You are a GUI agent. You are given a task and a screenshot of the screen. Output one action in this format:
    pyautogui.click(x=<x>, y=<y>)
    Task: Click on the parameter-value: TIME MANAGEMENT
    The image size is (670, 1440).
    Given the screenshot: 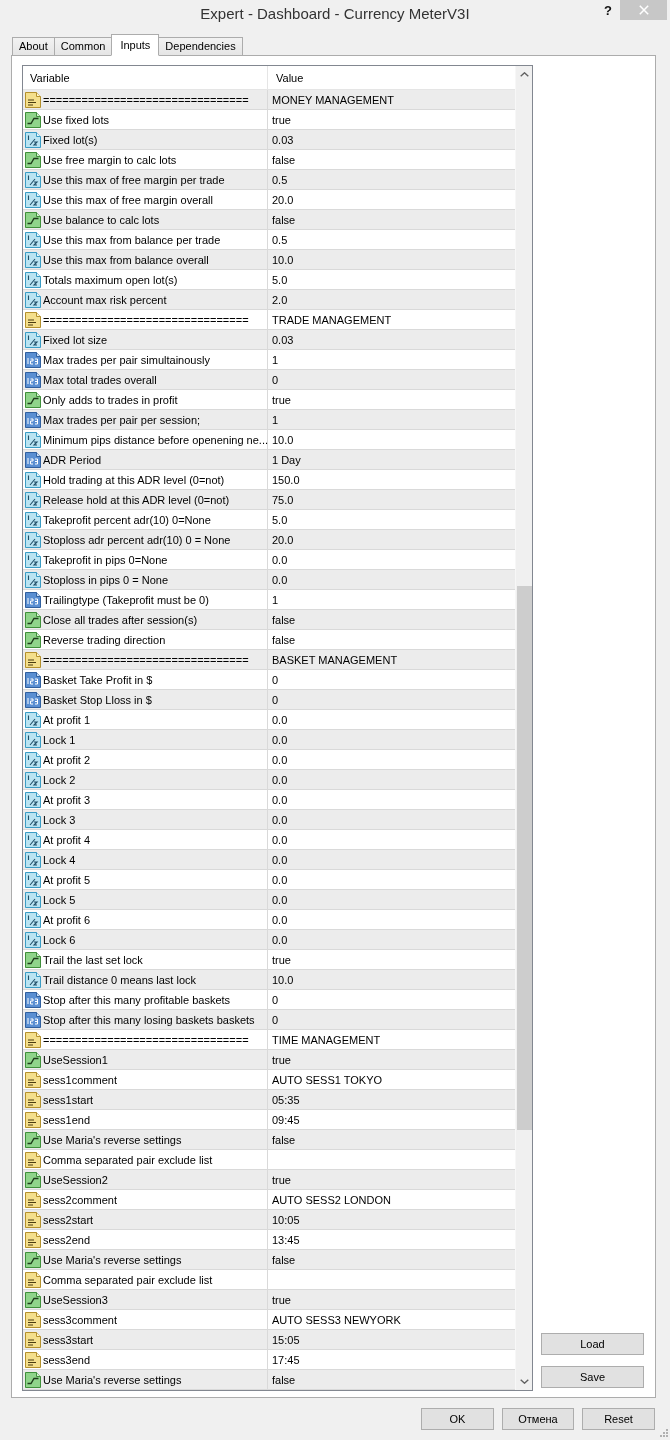 What is the action you would take?
    pyautogui.click(x=326, y=1039)
    